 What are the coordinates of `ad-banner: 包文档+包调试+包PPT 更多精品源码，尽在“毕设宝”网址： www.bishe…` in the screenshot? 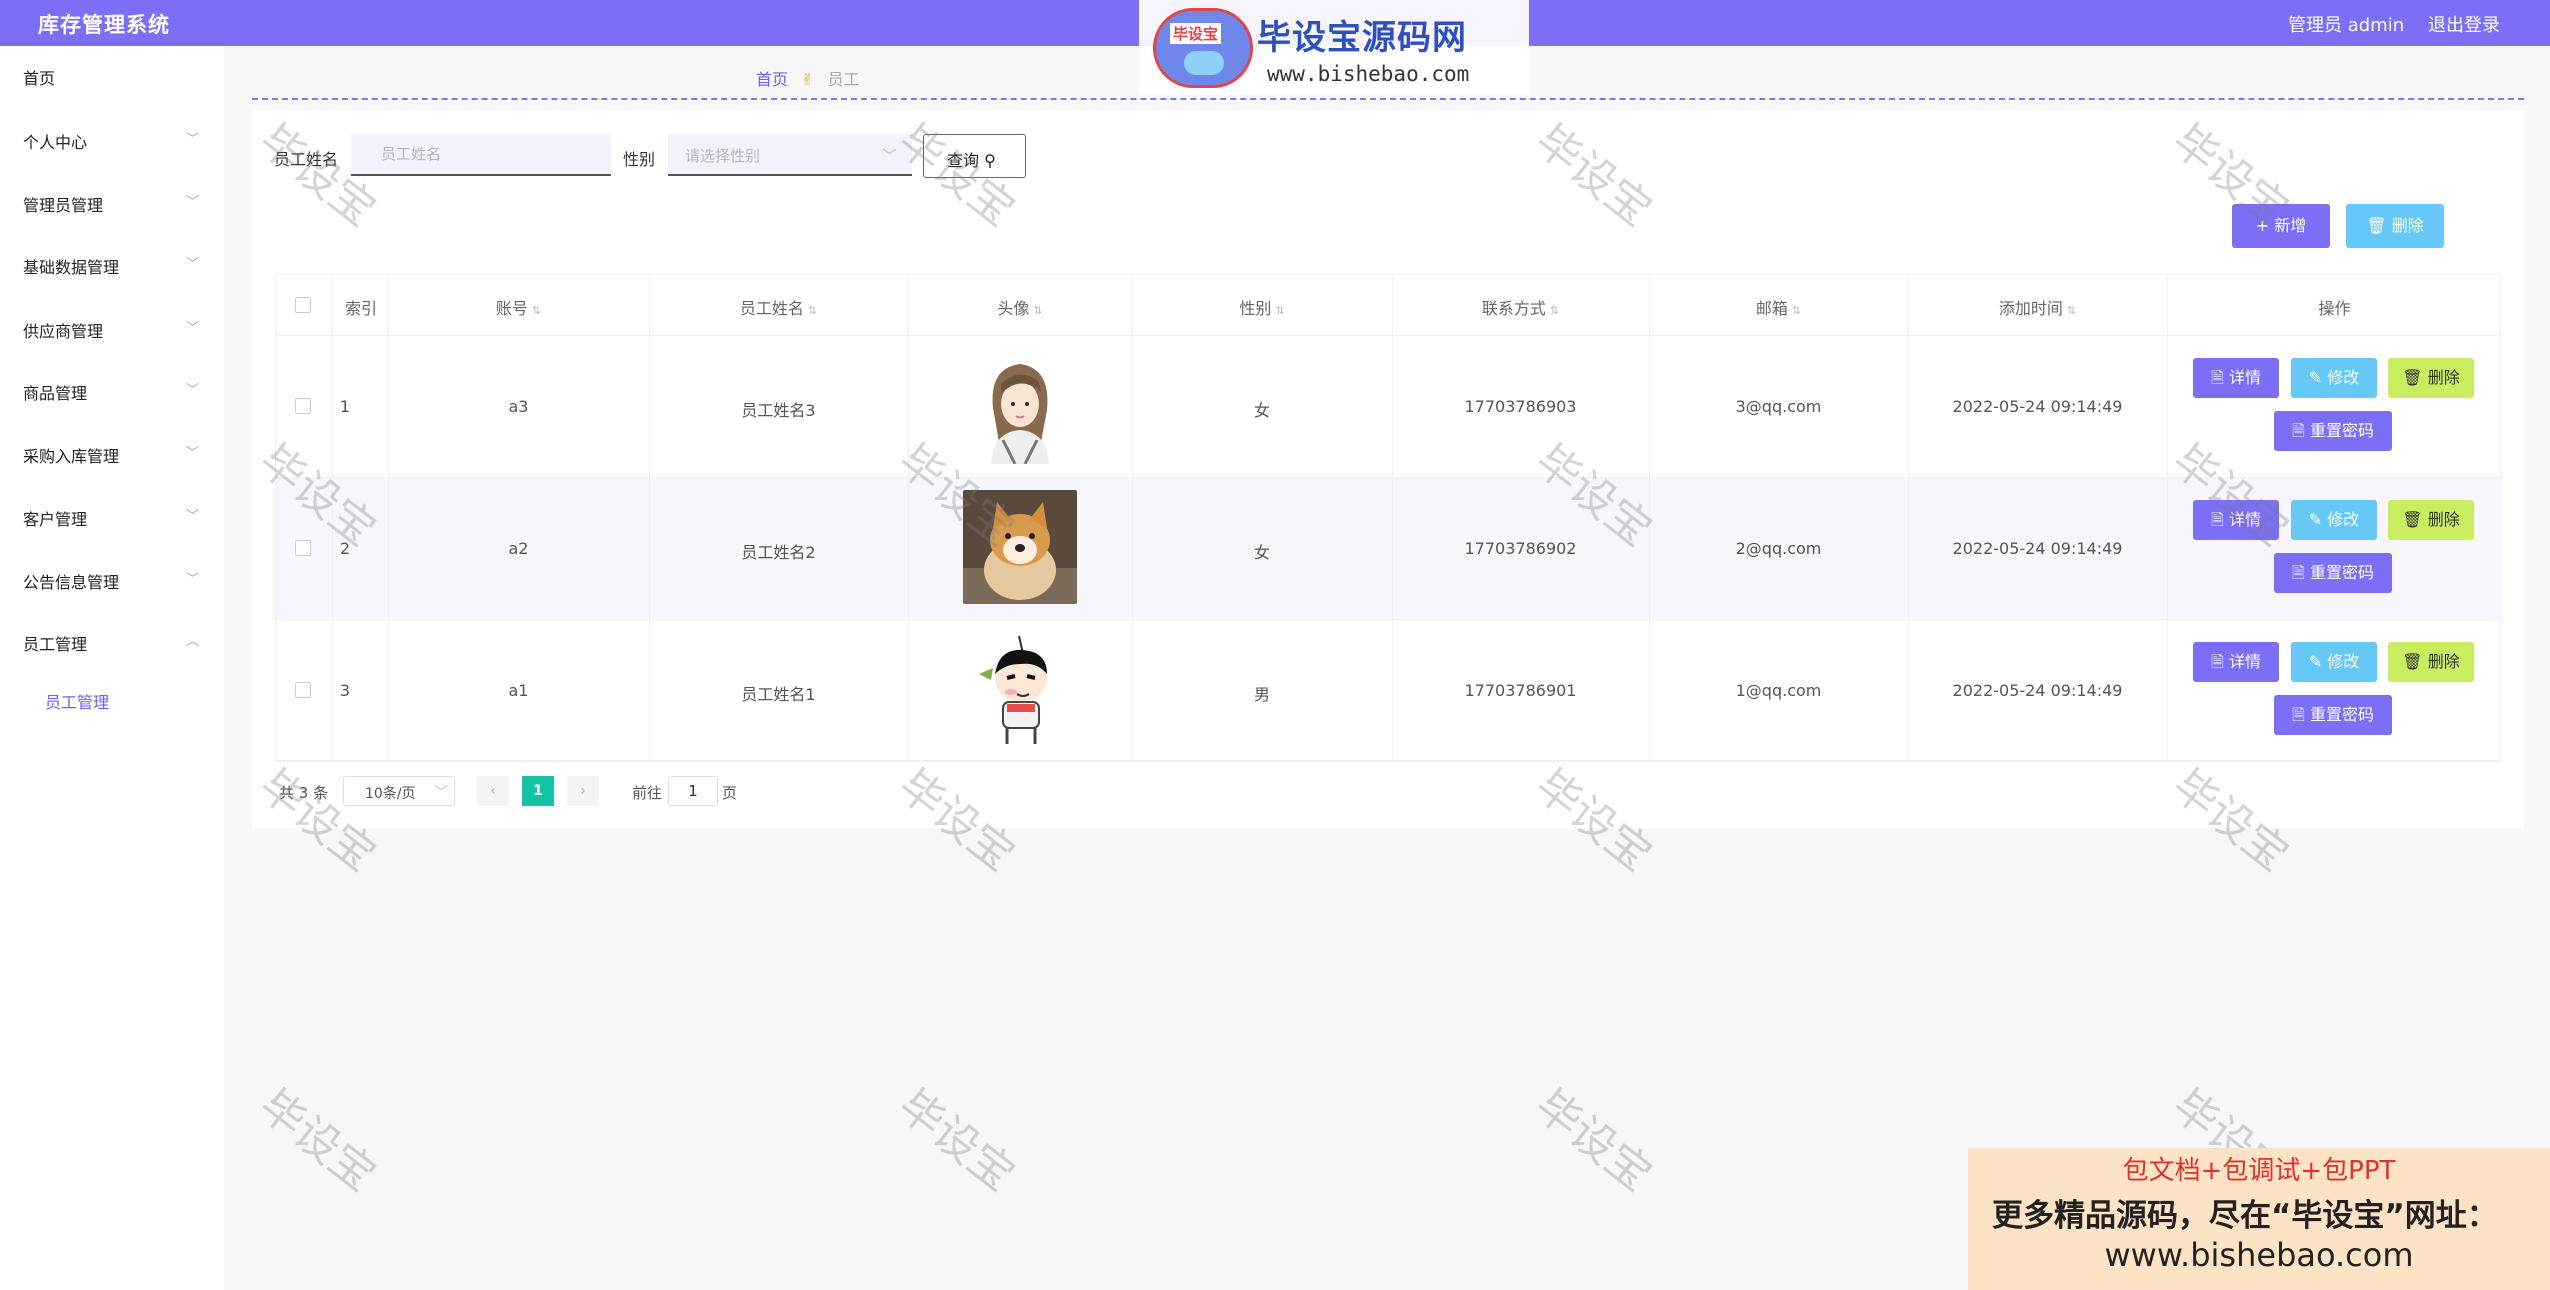 It's located at (2259, 1219).